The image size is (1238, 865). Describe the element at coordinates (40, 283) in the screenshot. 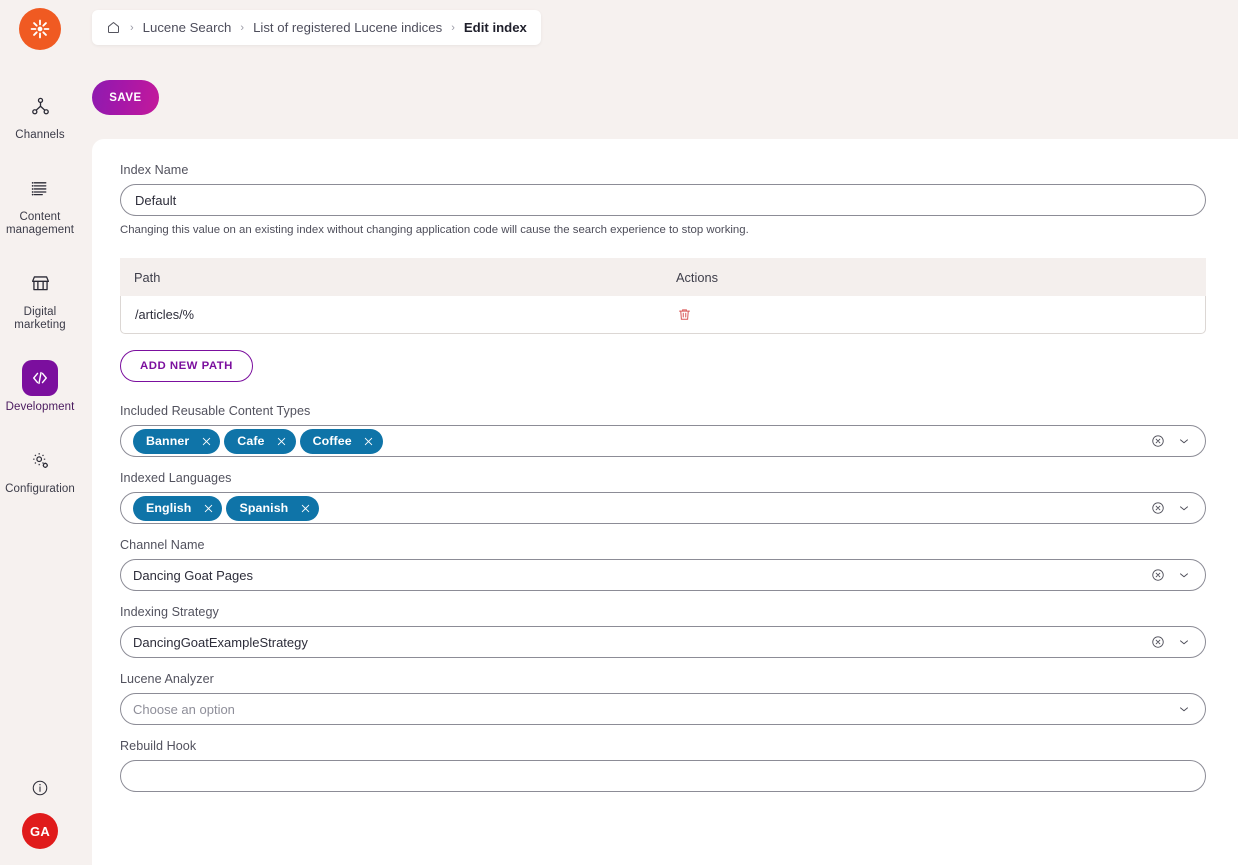

I see `digital-marketing-icon` at that location.